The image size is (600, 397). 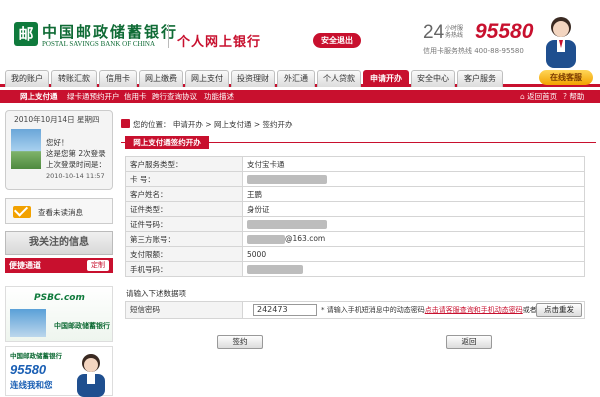 I want to click on table-row: 证件类型： 身份证, so click(x=355, y=209).